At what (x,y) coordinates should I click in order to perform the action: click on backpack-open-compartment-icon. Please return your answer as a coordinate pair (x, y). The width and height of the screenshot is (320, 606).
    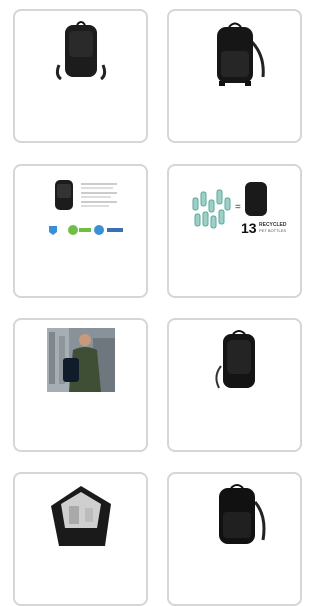
    Looking at the image, I should click on (81, 516).